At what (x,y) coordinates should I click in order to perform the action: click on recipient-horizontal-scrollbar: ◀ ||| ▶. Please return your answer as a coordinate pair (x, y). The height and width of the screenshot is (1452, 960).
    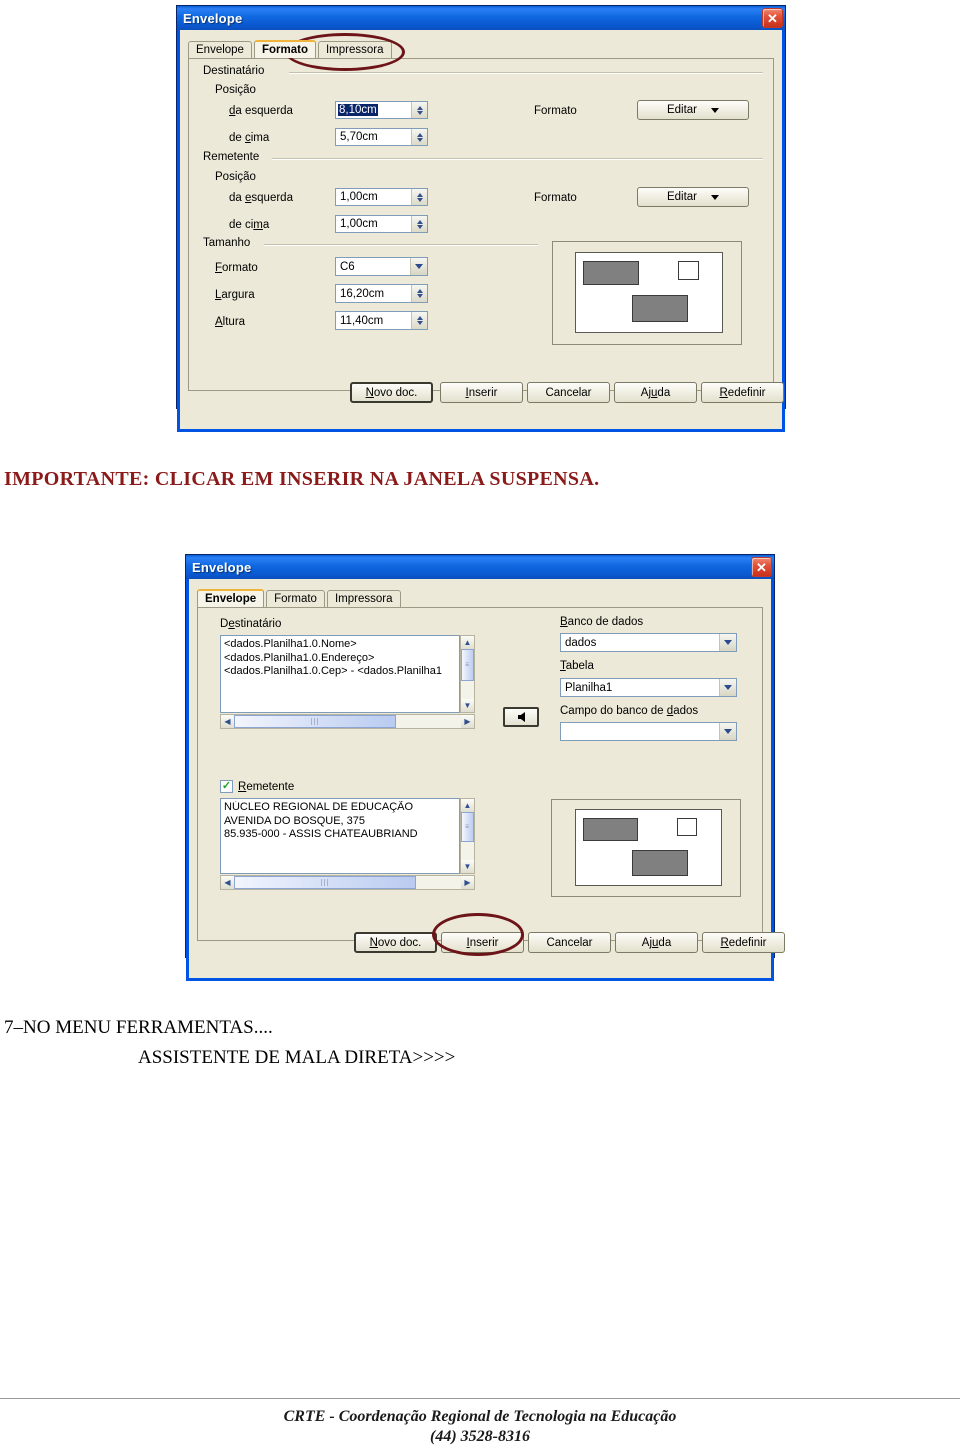
    Looking at the image, I should click on (347, 721).